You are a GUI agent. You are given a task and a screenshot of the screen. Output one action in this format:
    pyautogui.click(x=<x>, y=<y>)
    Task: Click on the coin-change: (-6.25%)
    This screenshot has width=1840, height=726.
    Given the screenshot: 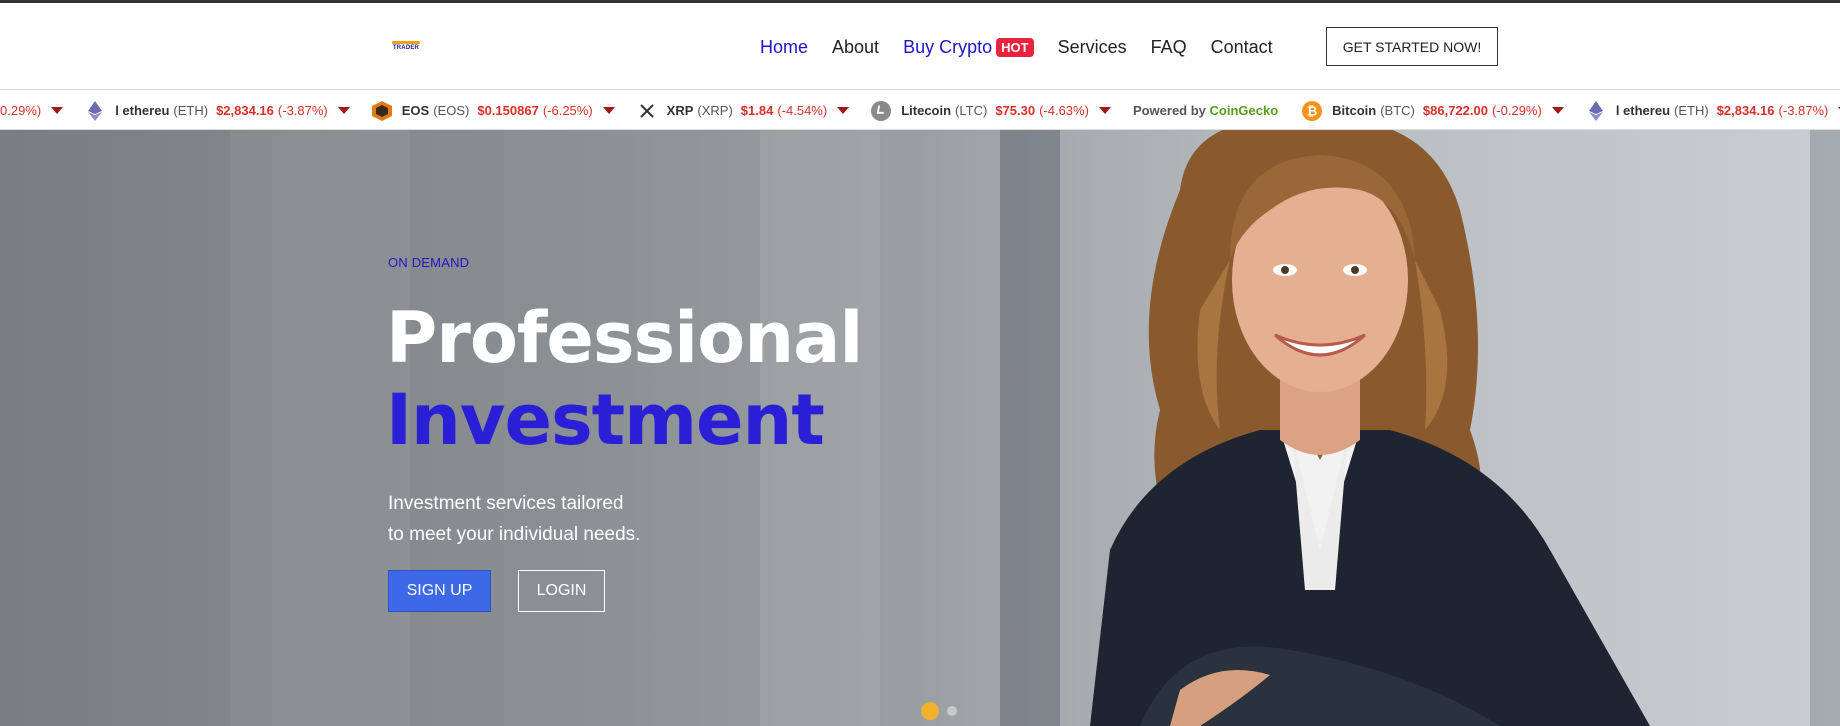 What is the action you would take?
    pyautogui.click(x=567, y=110)
    